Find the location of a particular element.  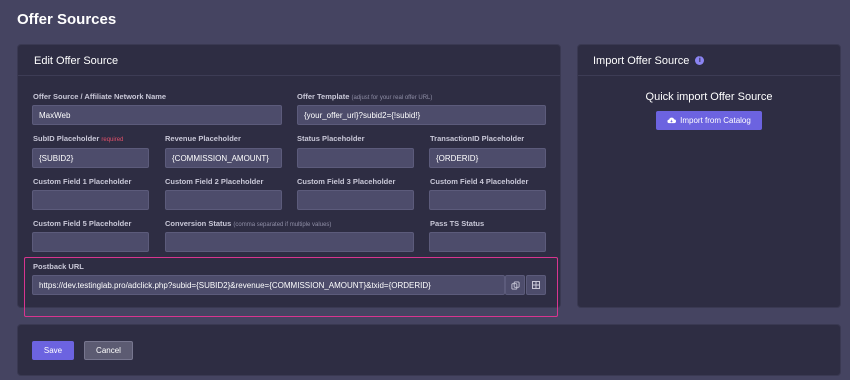

page-title: Offer Sources is located at coordinates (67, 19).